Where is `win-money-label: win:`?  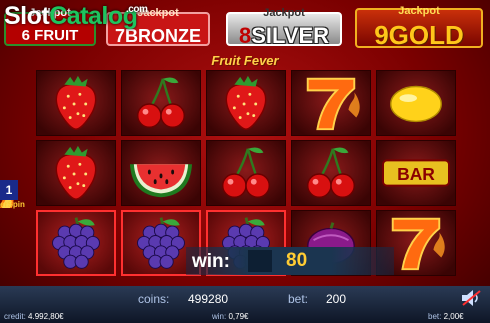
win-money-label: win: is located at coordinates (219, 316).